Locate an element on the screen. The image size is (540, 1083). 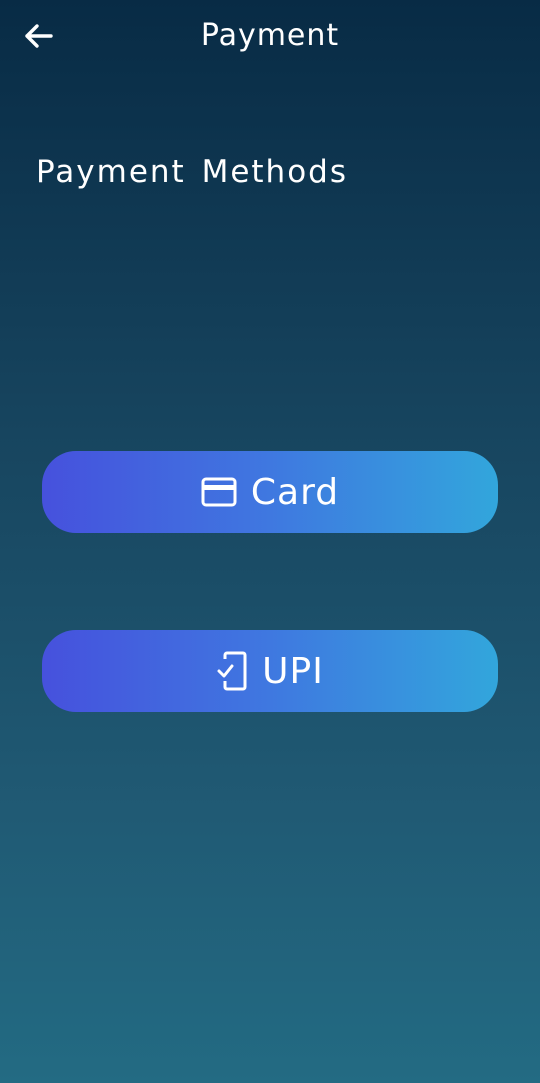
page-title: Payment is located at coordinates (270, 35).